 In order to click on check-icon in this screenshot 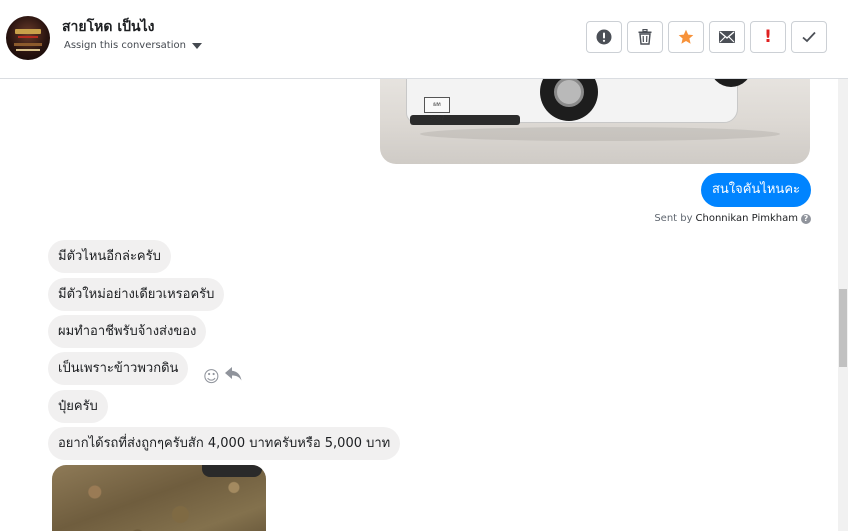, I will do `click(809, 37)`.